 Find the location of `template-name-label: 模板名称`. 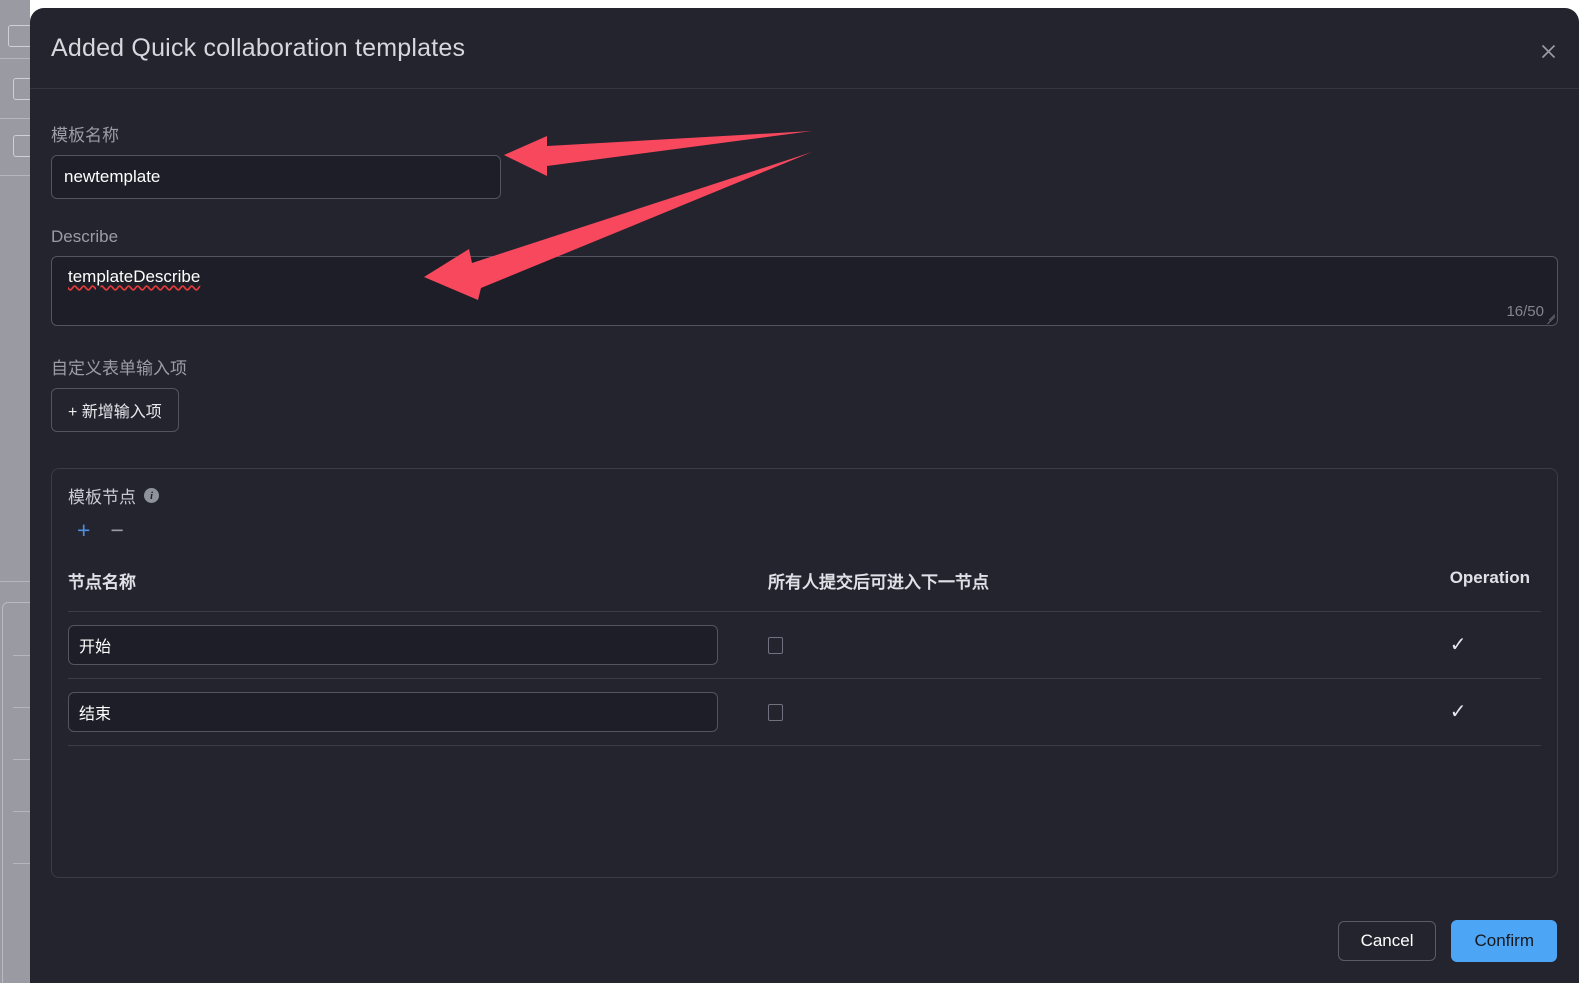

template-name-label: 模板名称 is located at coordinates (85, 135).